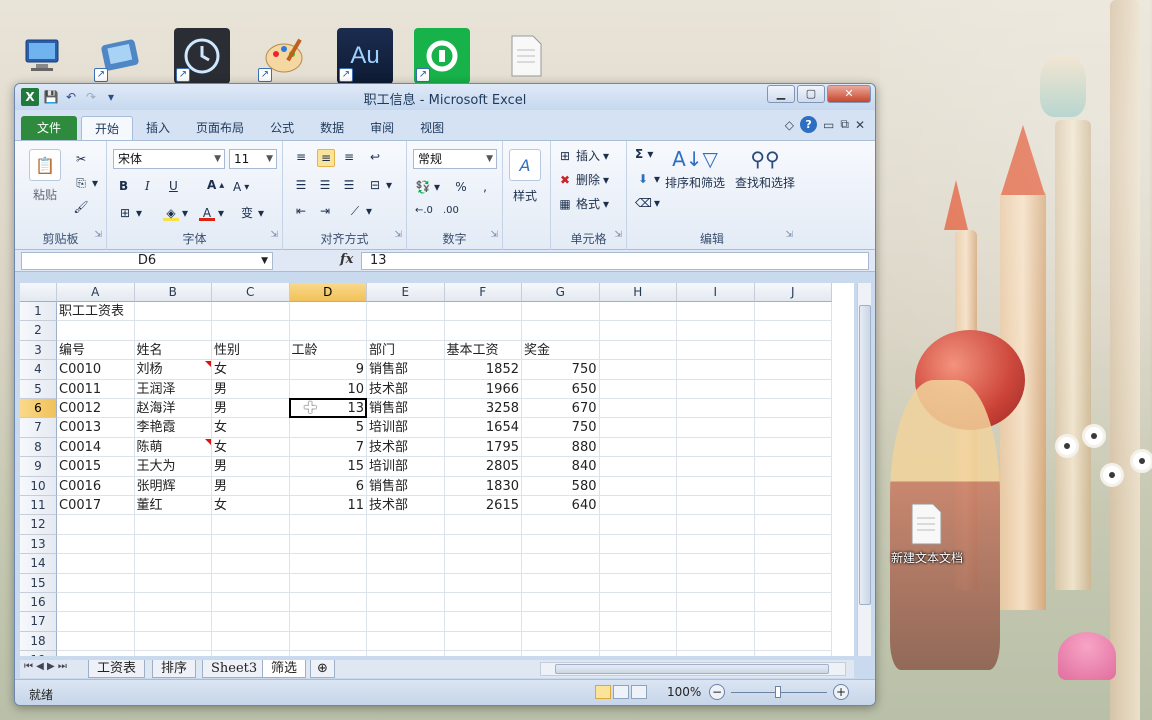 The image size is (1152, 720). Describe the element at coordinates (428, 187) in the screenshot. I see `accounting-format-icon: 💱 ▾` at that location.